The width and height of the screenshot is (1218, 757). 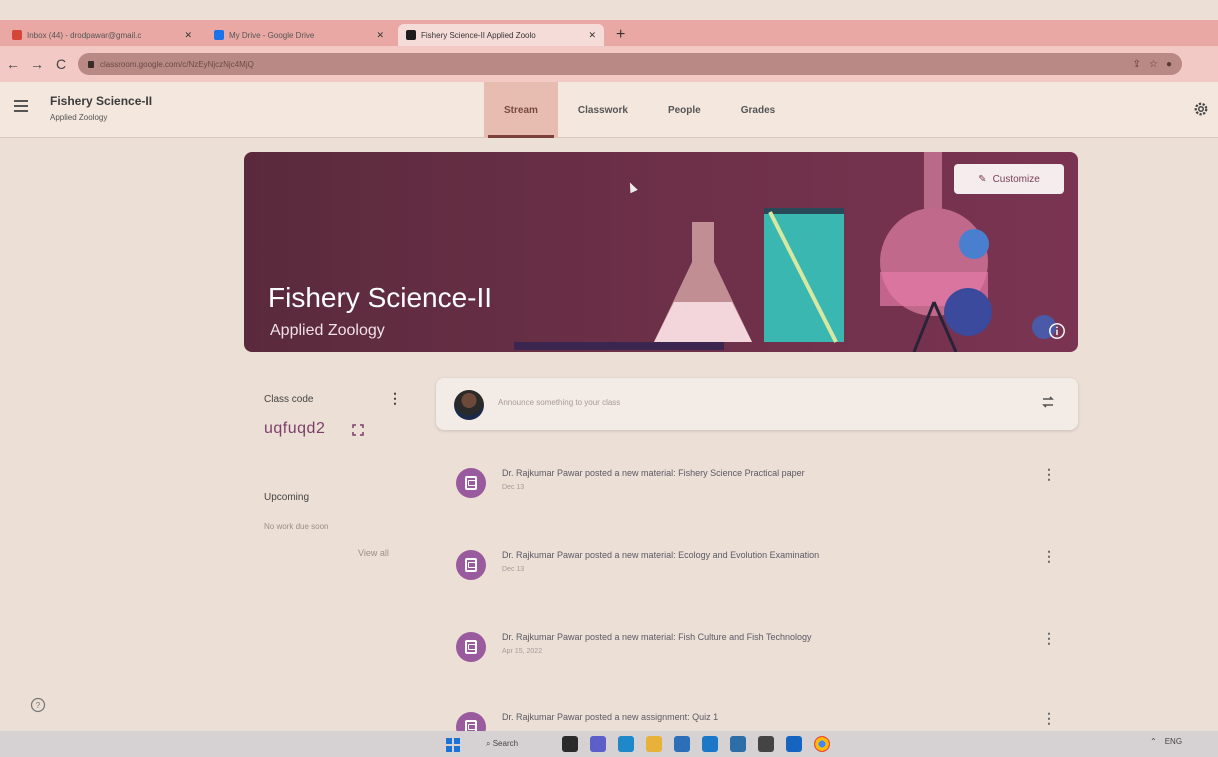 What do you see at coordinates (219, 35) in the screenshot?
I see `drive-icon` at bounding box center [219, 35].